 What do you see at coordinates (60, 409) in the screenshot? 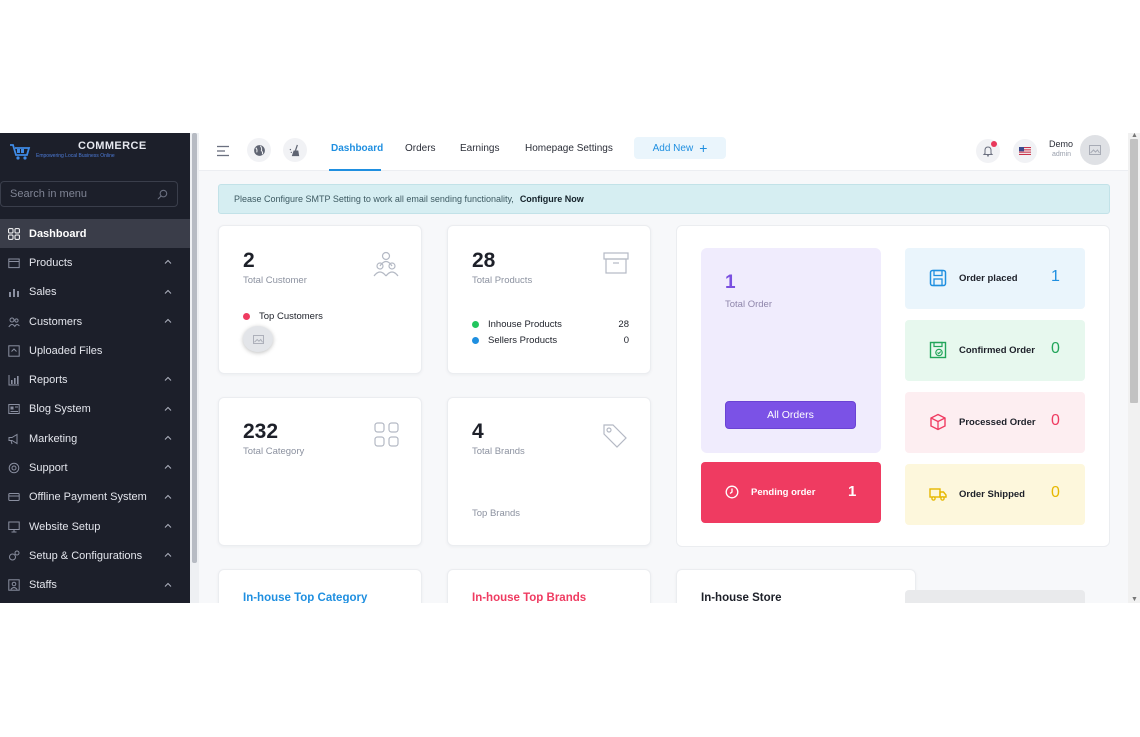
I see `sidebar-item-label: Blog System` at bounding box center [60, 409].